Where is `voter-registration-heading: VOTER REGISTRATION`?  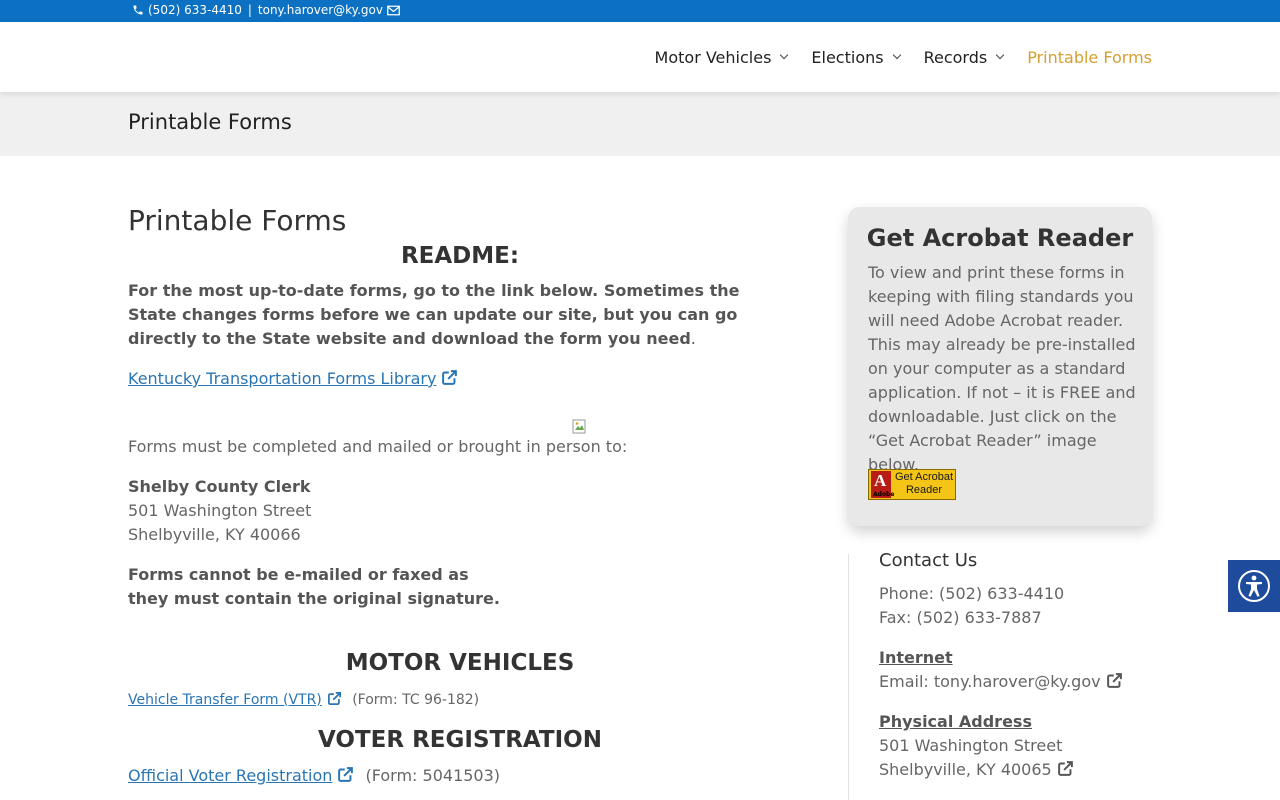 voter-registration-heading: VOTER REGISTRATION is located at coordinates (460, 740).